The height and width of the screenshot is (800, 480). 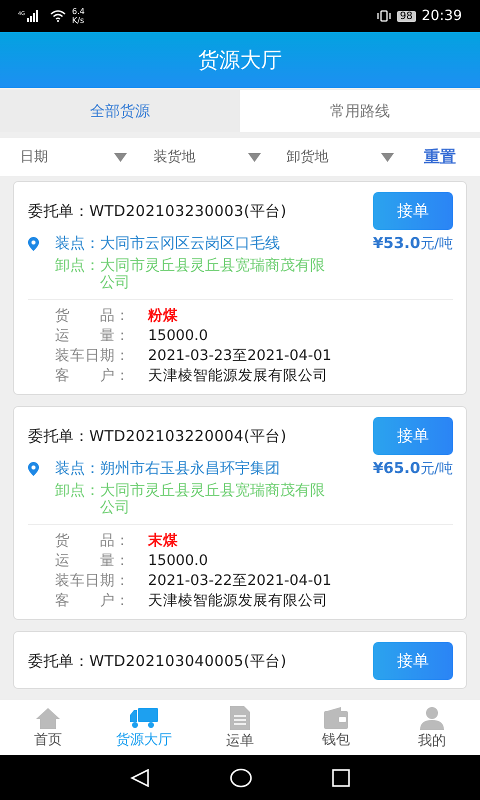 I want to click on nav-tab: 钱包, so click(x=336, y=728).